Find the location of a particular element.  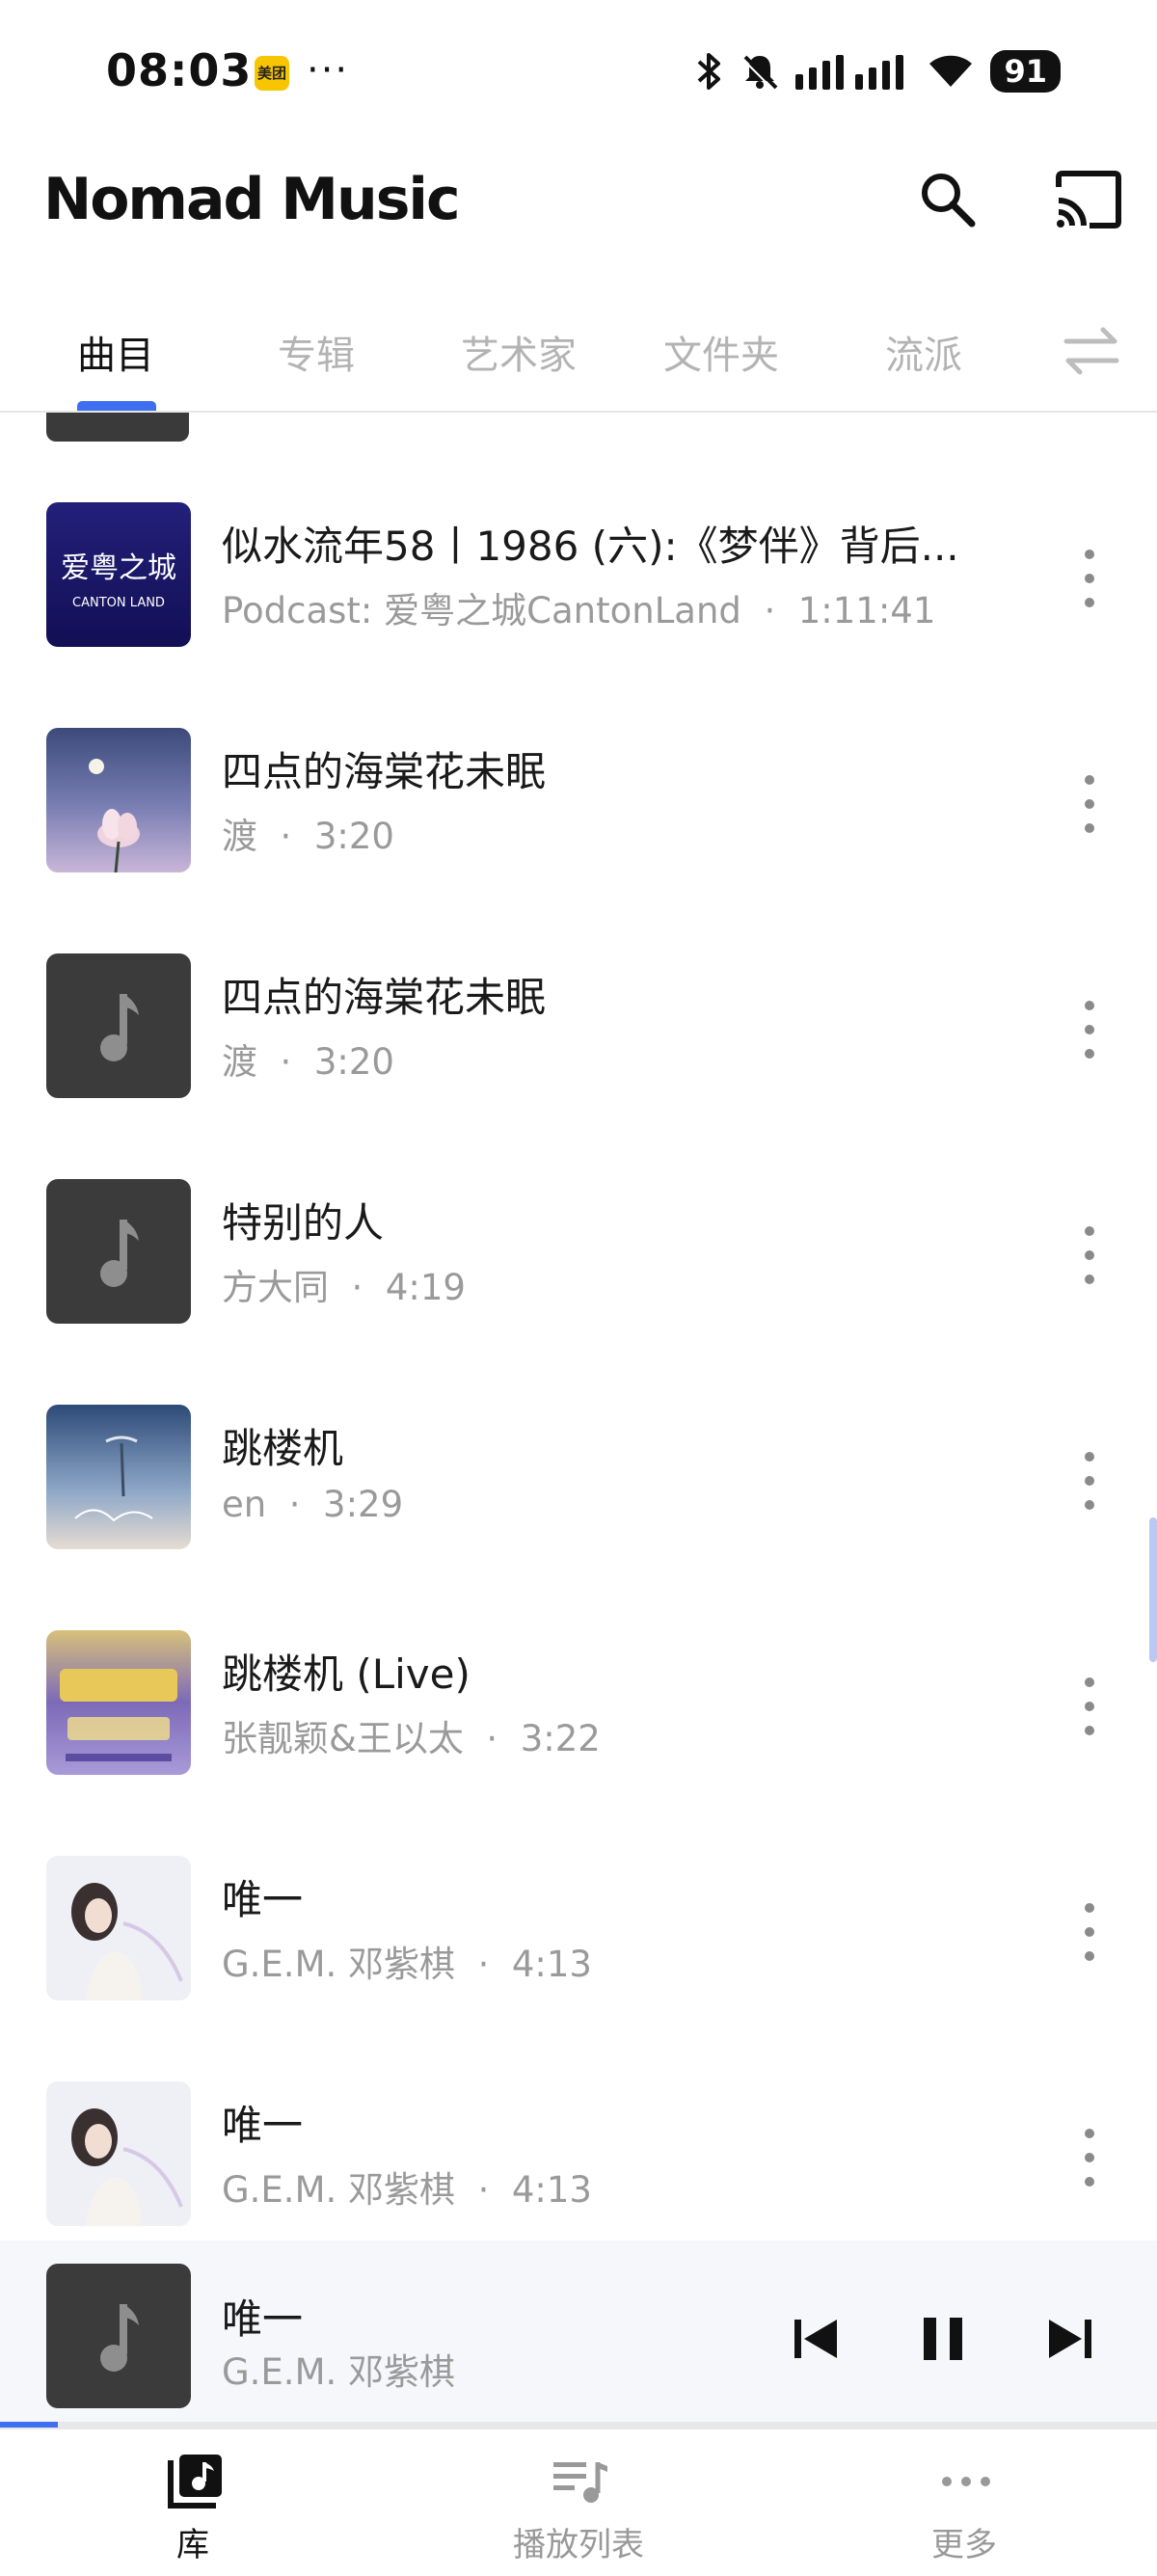

song-duration: 4:19 is located at coordinates (425, 1288).